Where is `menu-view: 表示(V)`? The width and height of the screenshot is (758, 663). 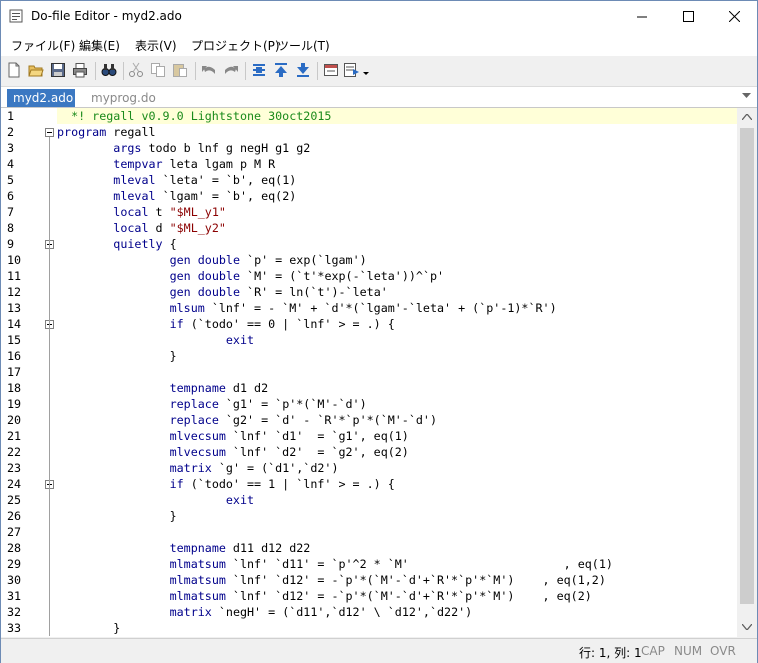
menu-view: 表示(V) is located at coordinates (156, 45).